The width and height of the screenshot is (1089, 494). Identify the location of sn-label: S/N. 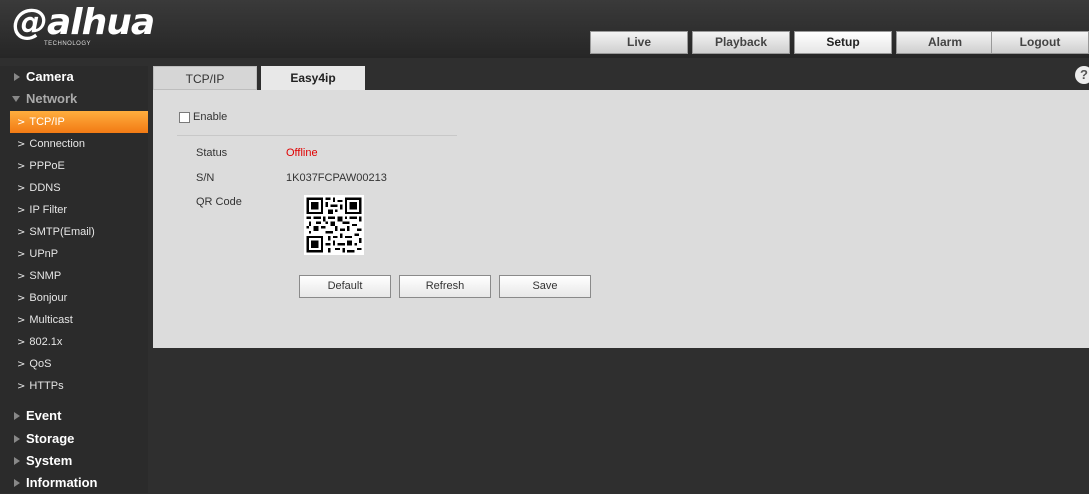
(205, 178).